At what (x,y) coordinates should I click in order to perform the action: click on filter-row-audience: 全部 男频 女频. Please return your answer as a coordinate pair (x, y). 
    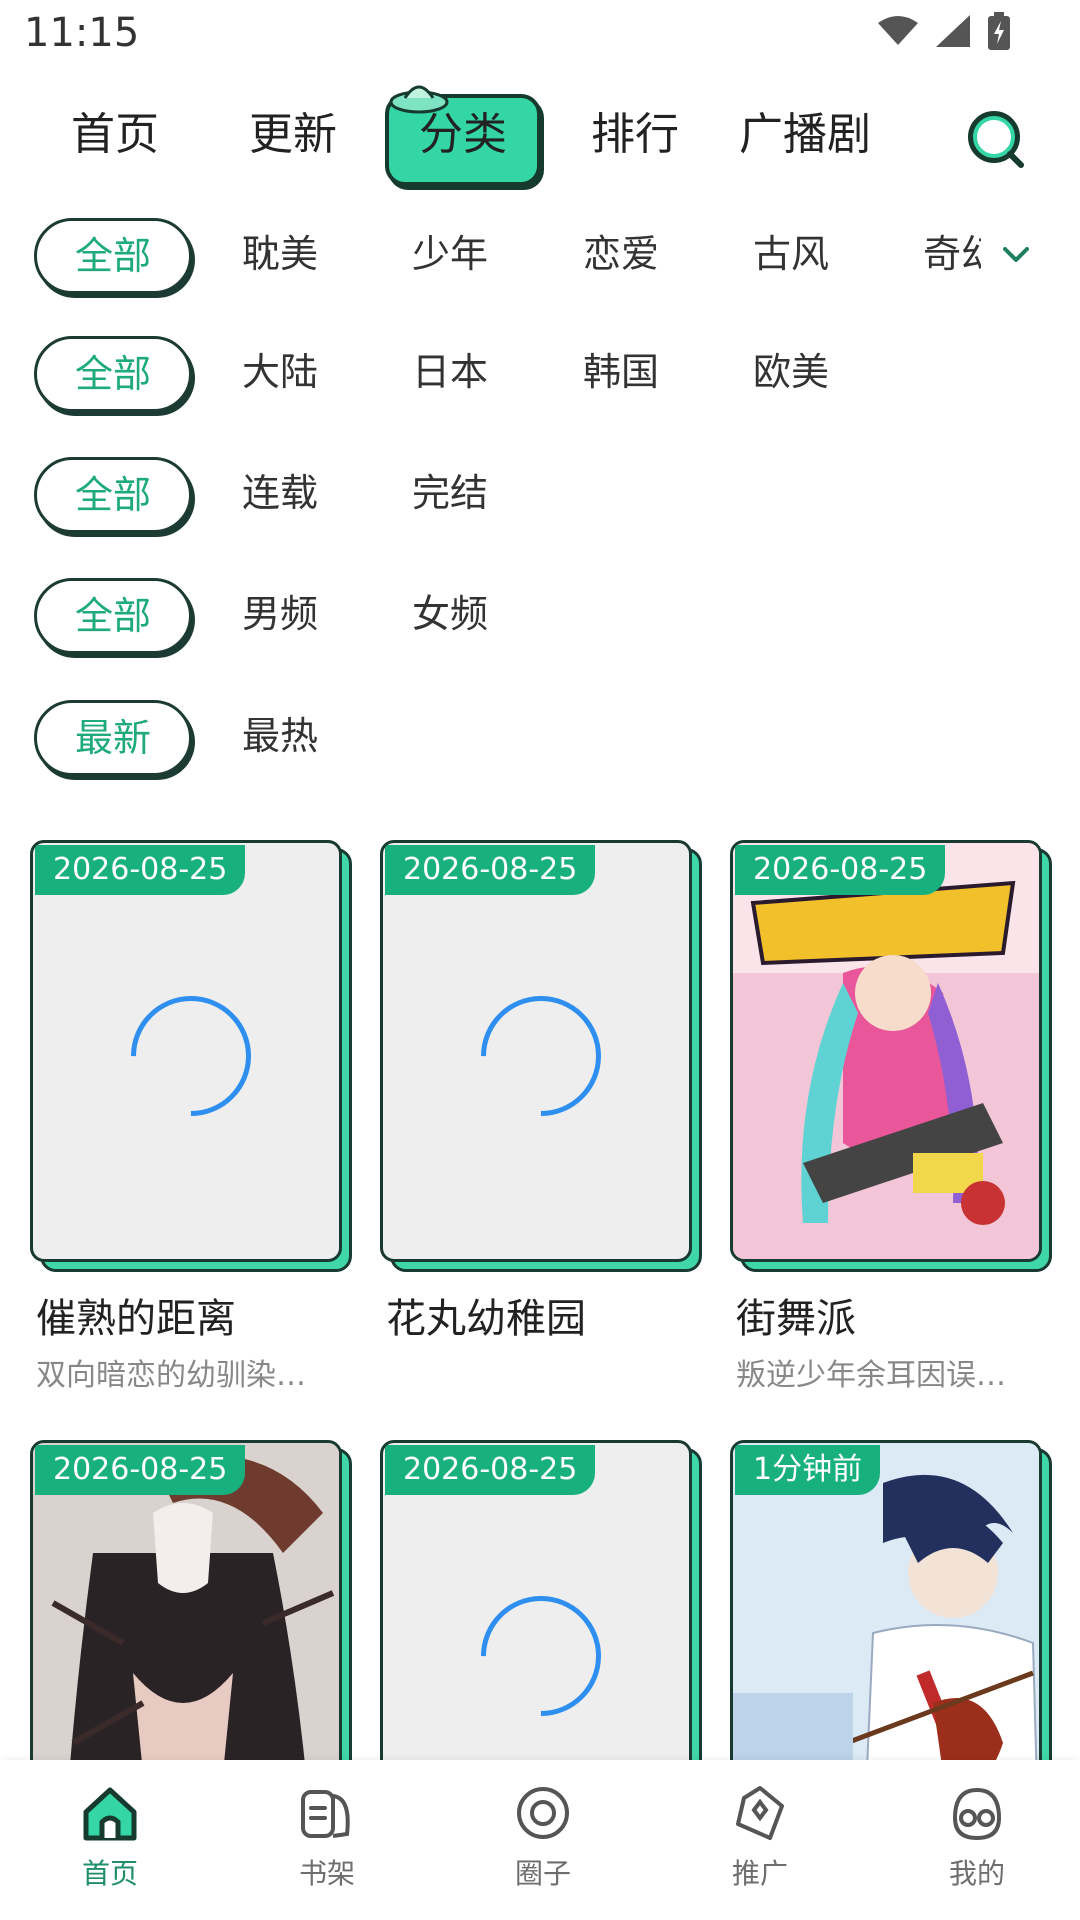
    Looking at the image, I should click on (540, 614).